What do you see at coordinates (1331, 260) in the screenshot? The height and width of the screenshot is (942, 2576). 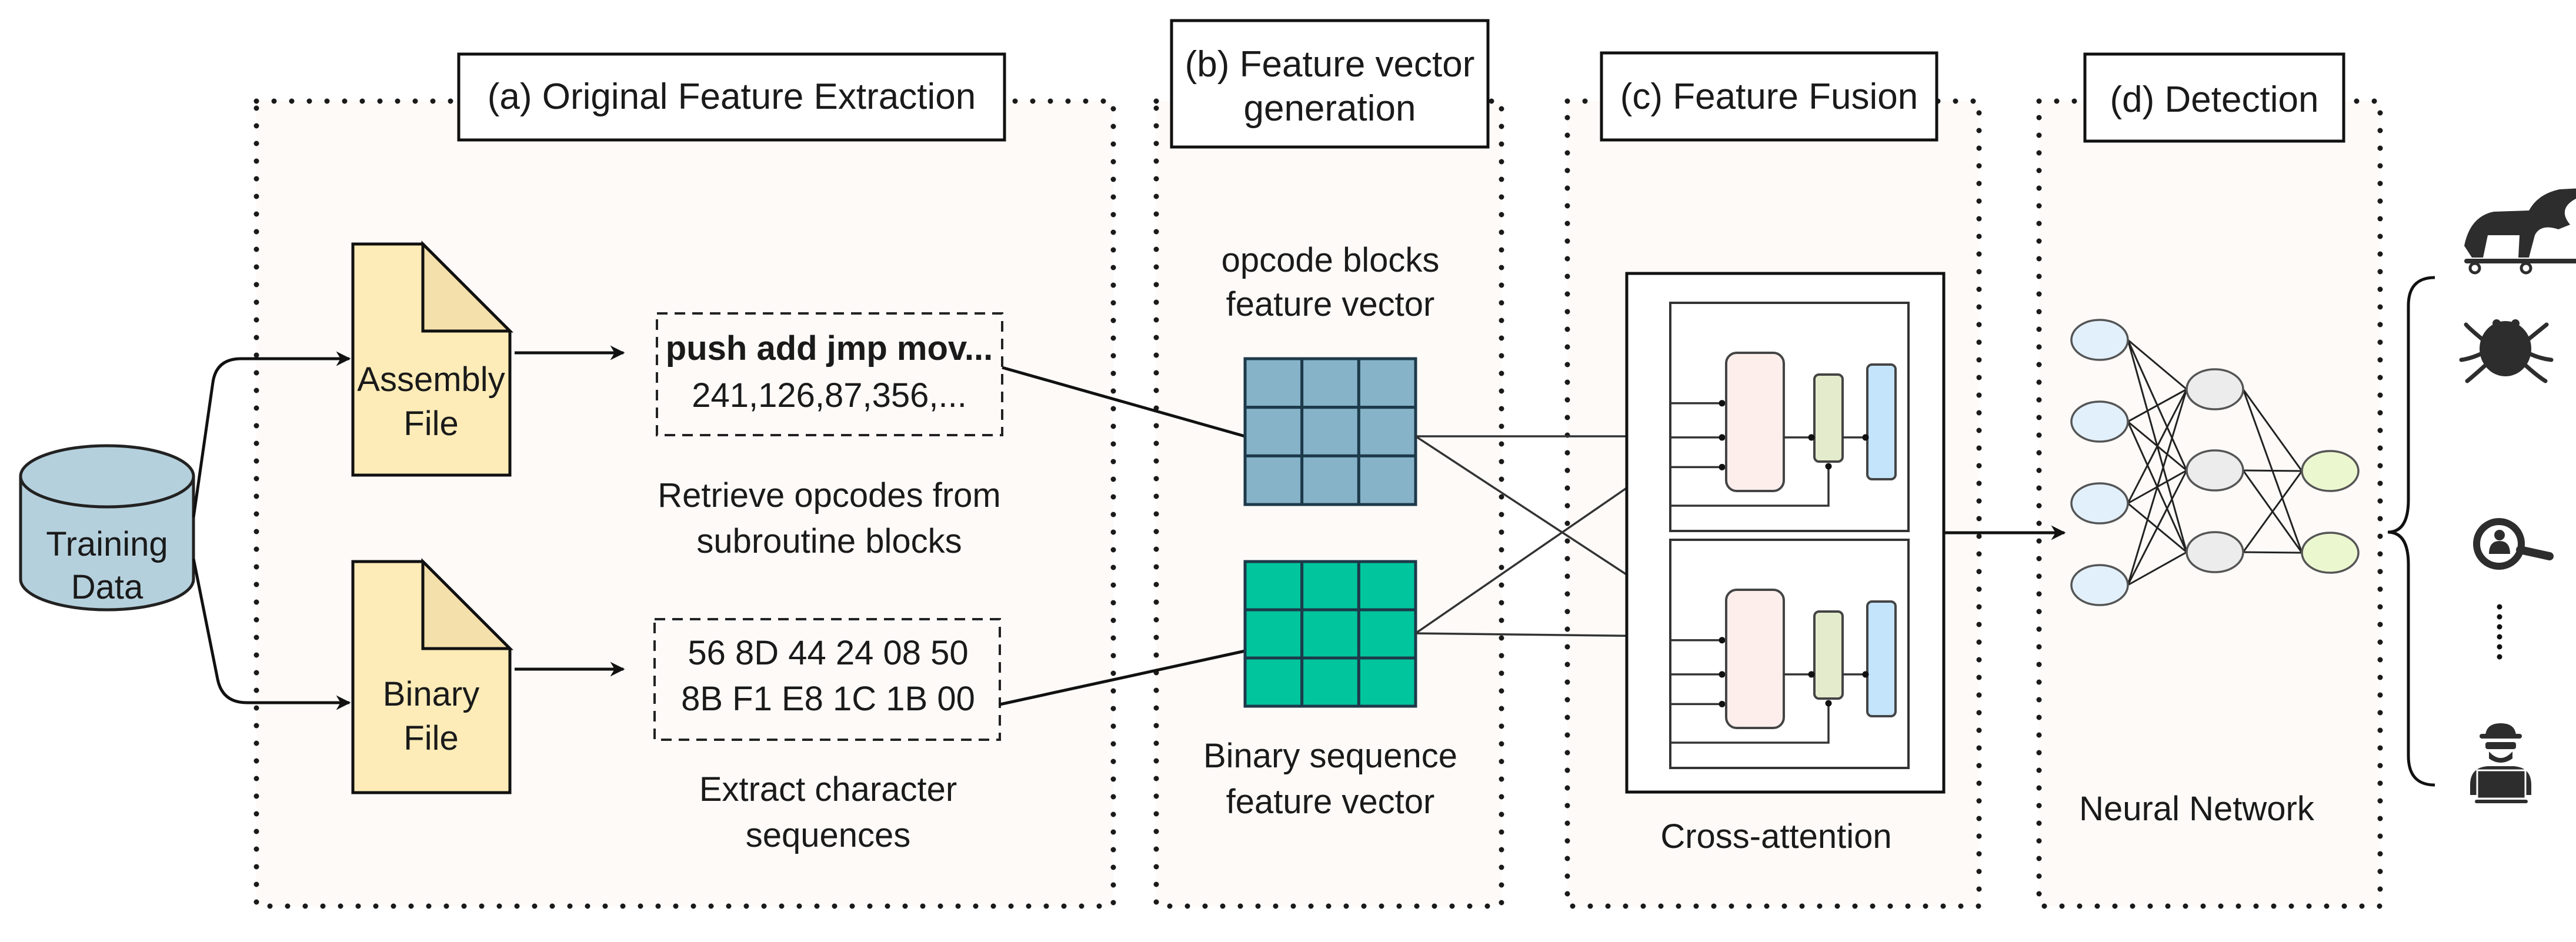 I see `opcode-vector-caption-line1: opcode blocks` at bounding box center [1331, 260].